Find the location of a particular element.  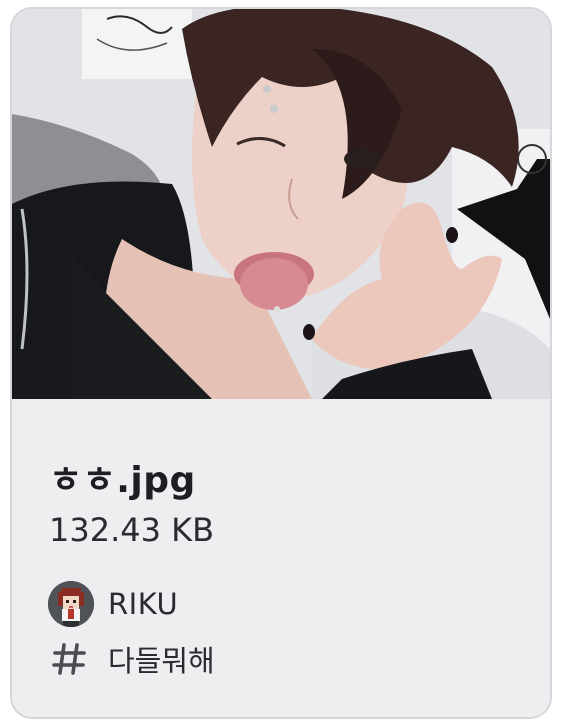

channel-name: 다들뭐해 is located at coordinates (161, 659).